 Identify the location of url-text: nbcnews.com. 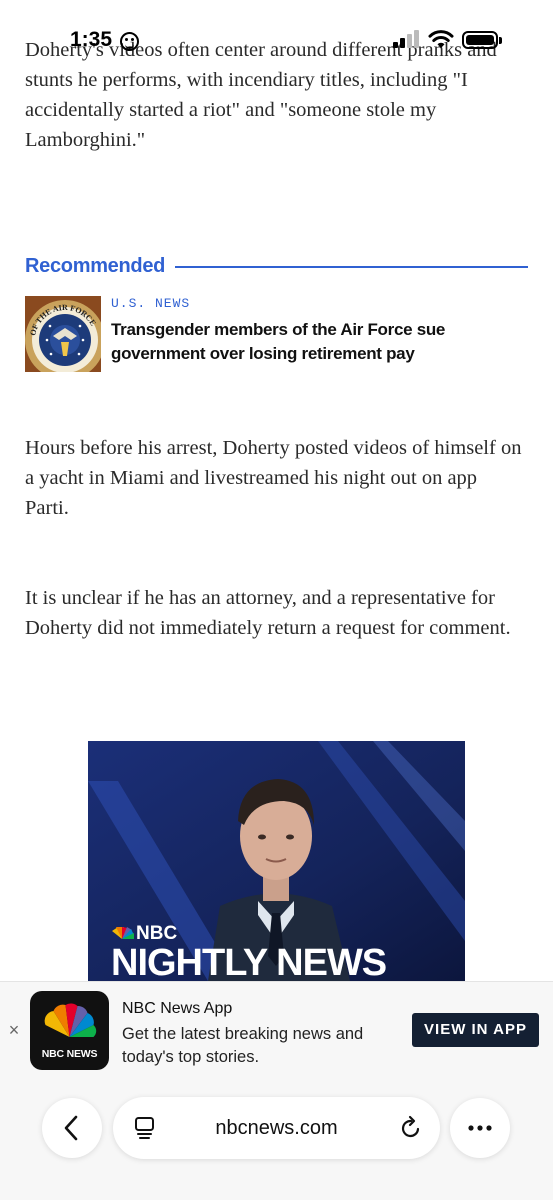
(276, 1128).